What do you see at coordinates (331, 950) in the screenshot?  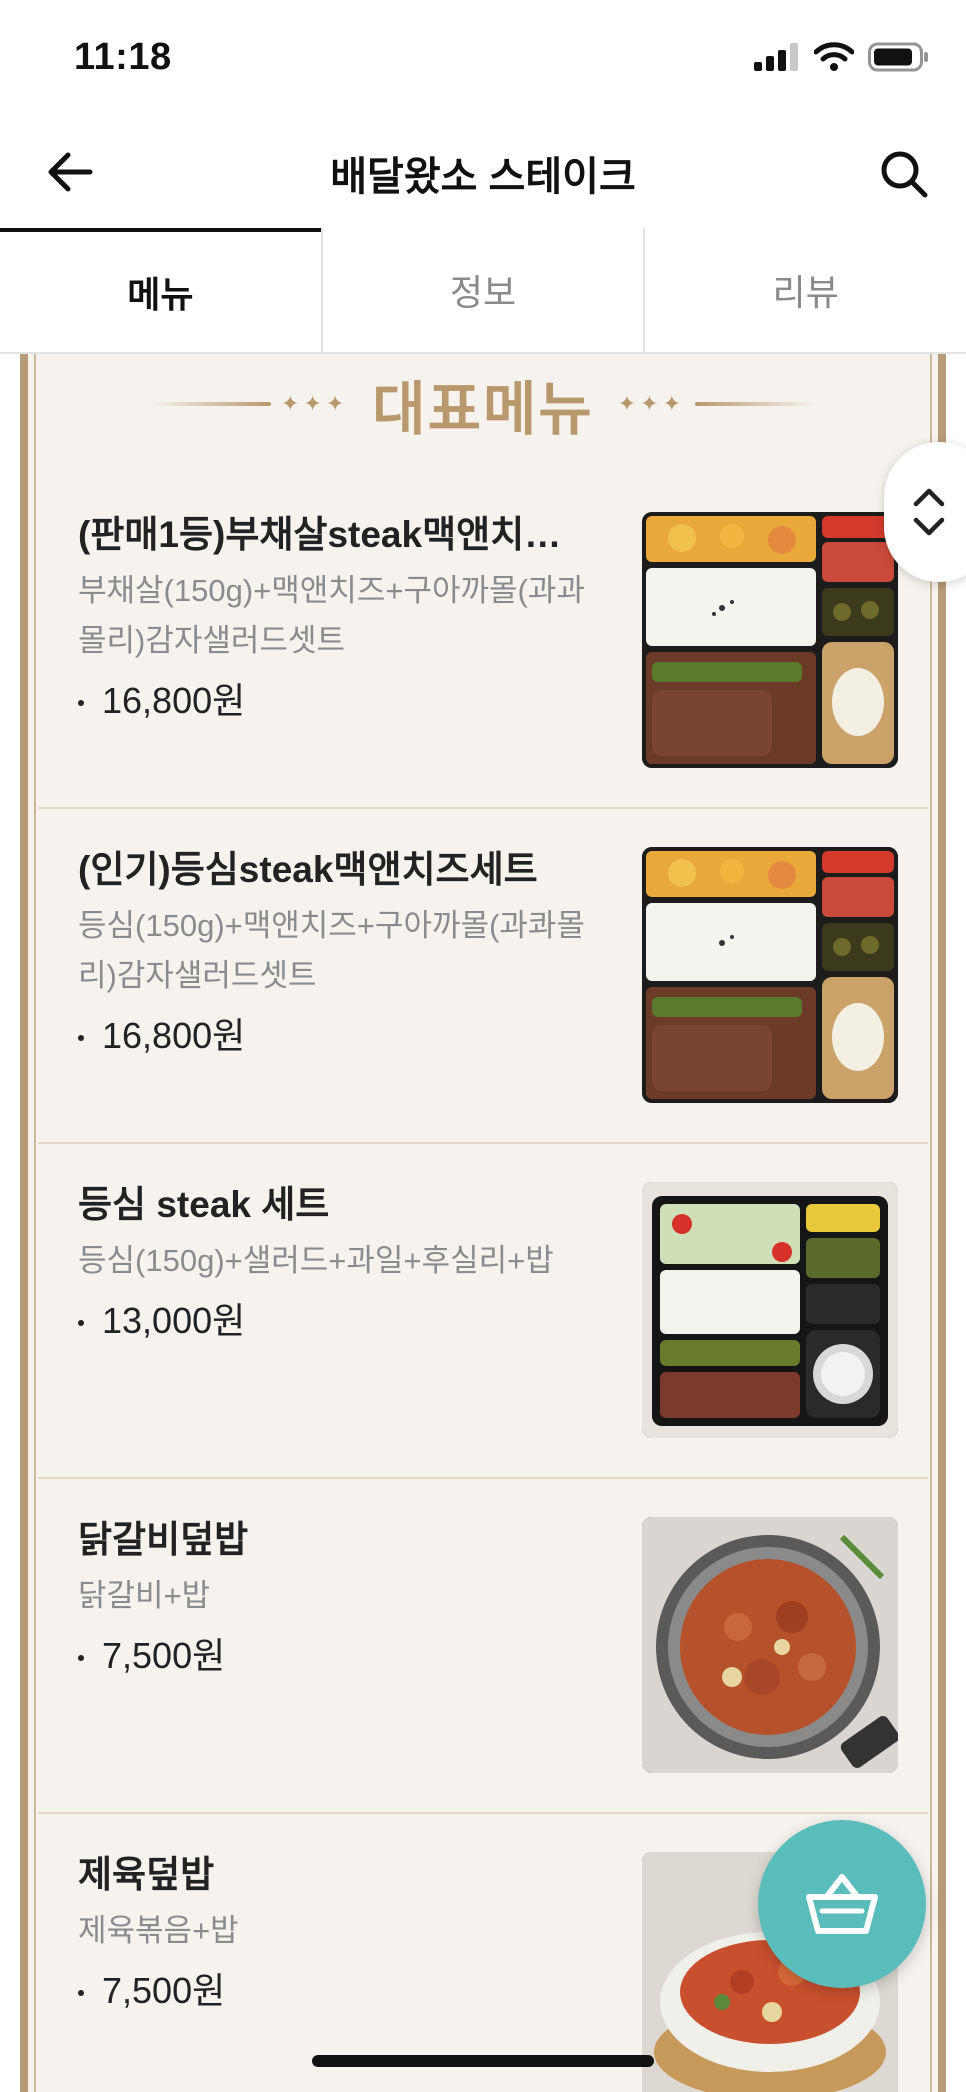 I see `menu-item-desc: 등심(150g)+맥앤치즈+구아까몰(과콰몰리)감자샐러드셋트` at bounding box center [331, 950].